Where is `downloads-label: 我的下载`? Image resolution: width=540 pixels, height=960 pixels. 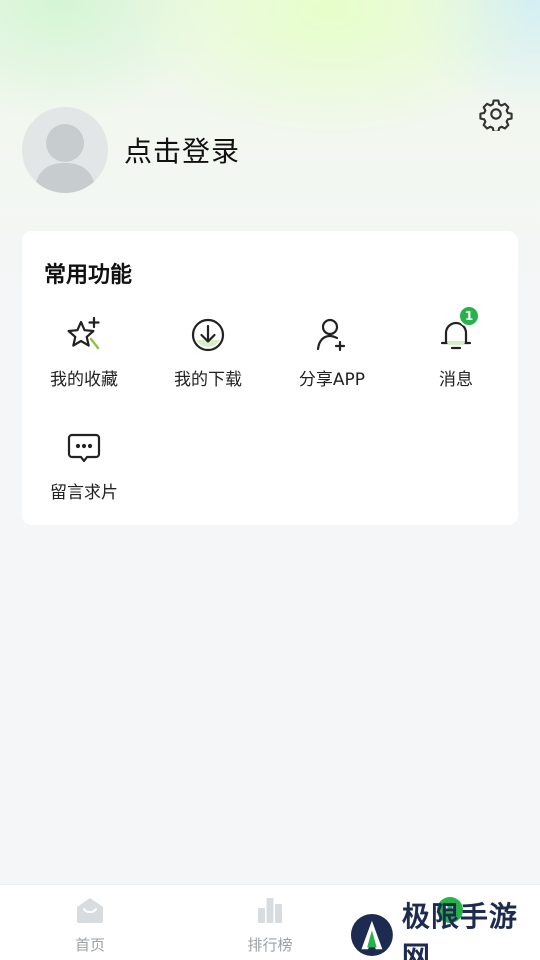 downloads-label: 我的下载 is located at coordinates (208, 380).